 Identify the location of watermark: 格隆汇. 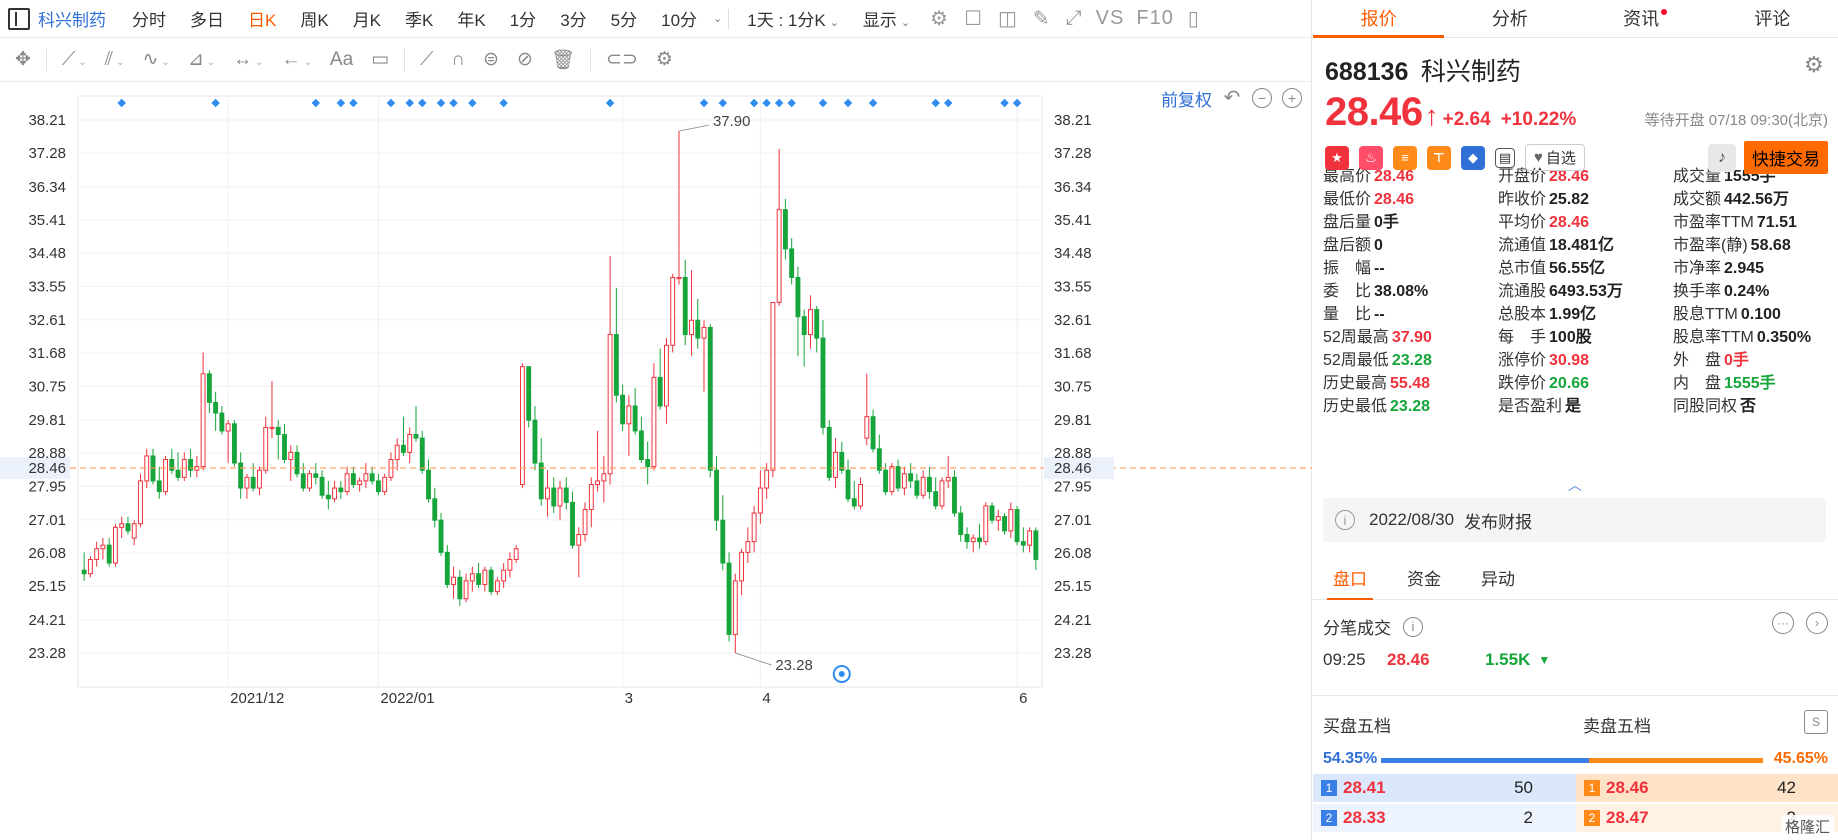
(1807, 826).